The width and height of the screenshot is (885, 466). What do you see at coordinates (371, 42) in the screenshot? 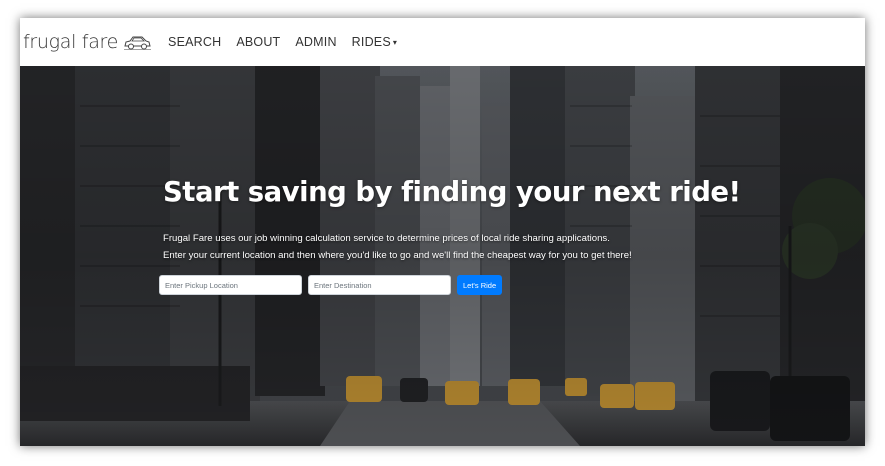
I see `rides-label: RIDES` at bounding box center [371, 42].